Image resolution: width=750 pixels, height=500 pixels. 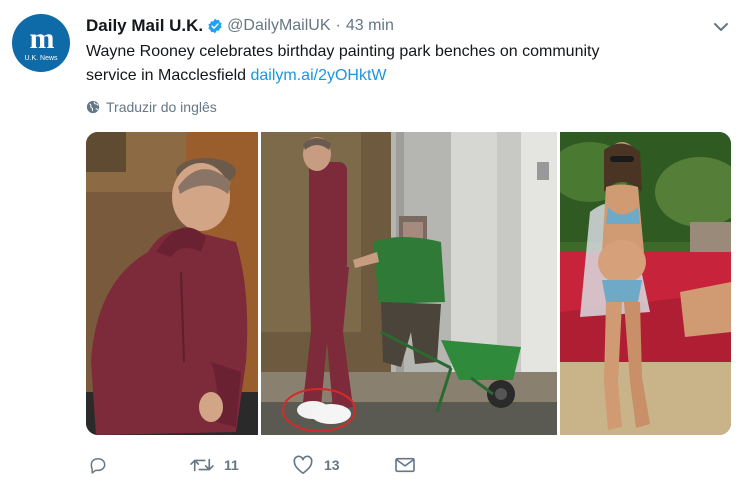 I want to click on author-name: Daily Mail U.K., so click(x=144, y=26).